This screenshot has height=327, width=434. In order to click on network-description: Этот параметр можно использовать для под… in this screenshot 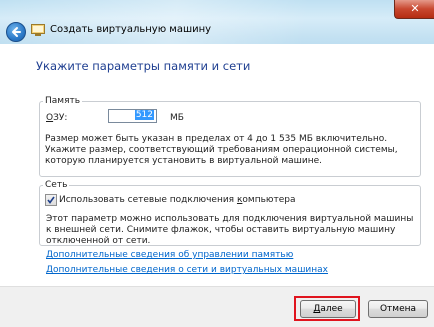, I will do `click(230, 230)`.